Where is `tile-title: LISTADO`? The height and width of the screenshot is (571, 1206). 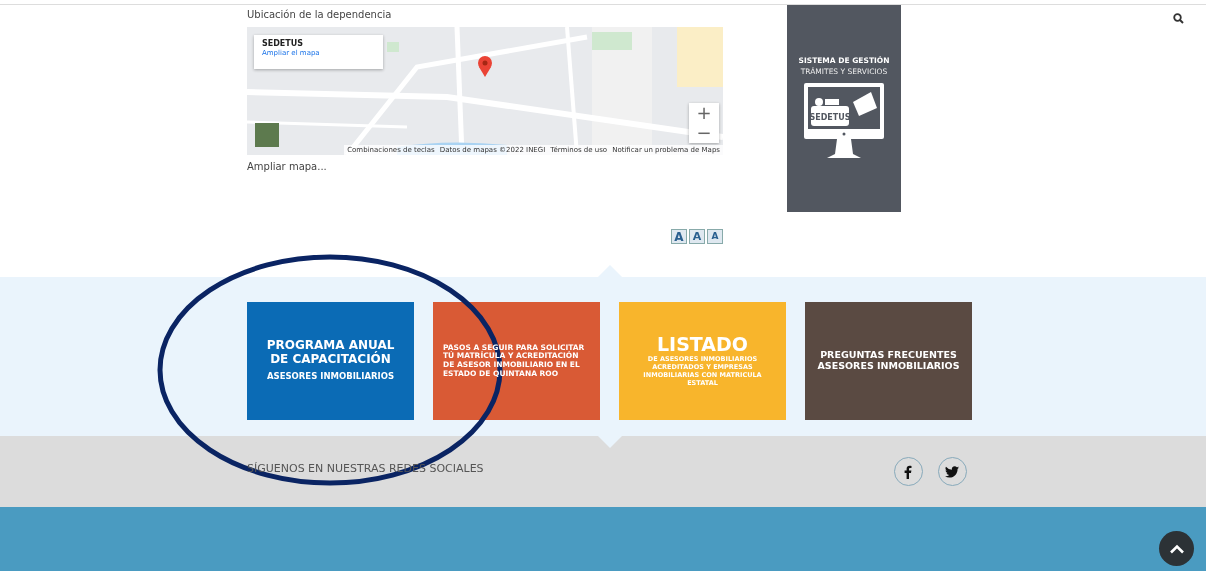
tile-title: LISTADO is located at coordinates (702, 345).